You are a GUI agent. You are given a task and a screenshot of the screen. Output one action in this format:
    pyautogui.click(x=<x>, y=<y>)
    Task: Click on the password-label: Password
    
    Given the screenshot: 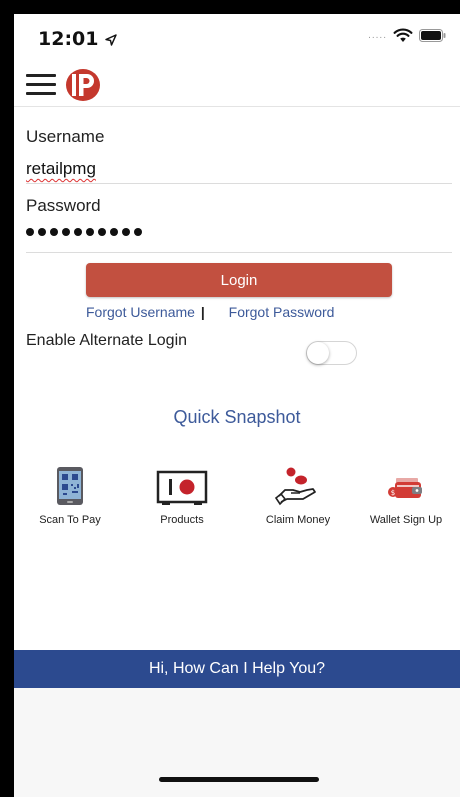 What is the action you would take?
    pyautogui.click(x=63, y=205)
    